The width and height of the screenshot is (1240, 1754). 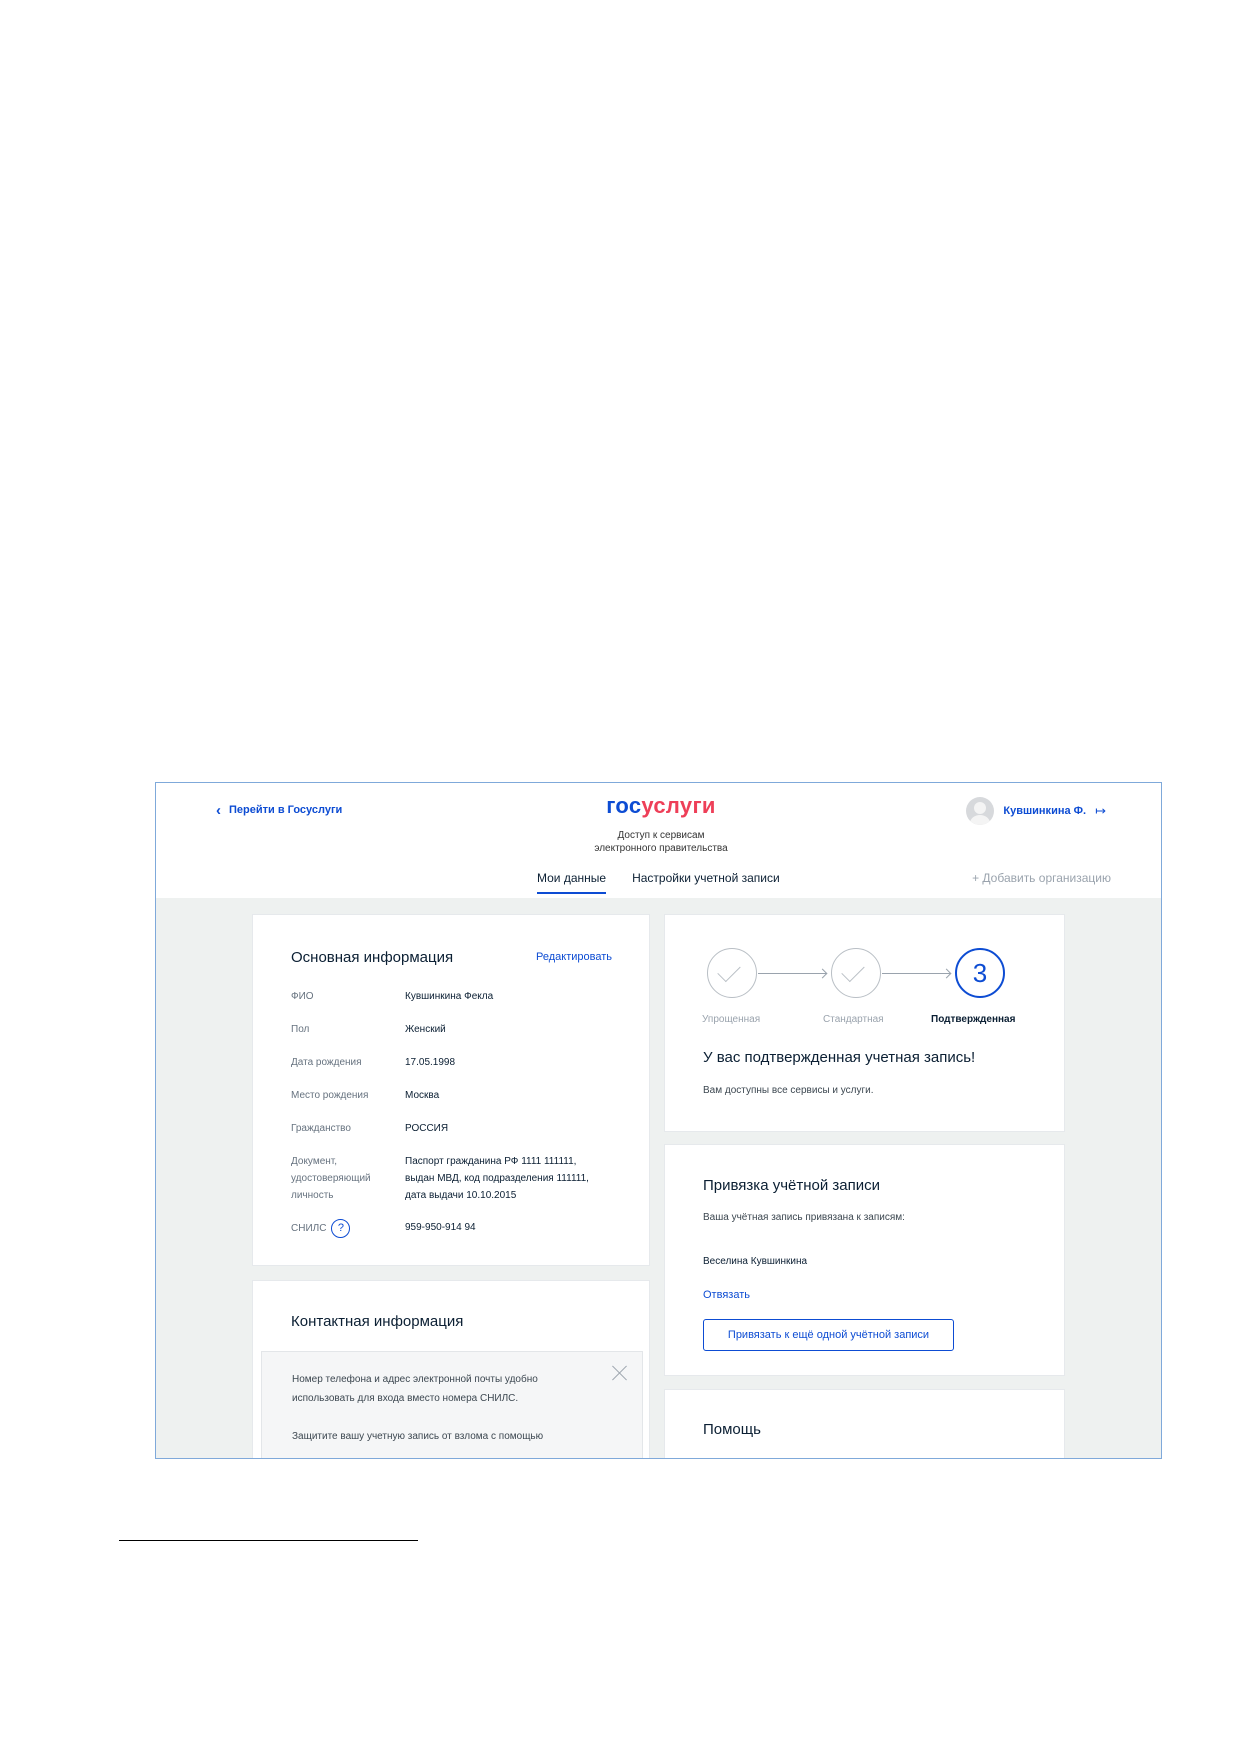 I want to click on account-link-title: Привязка учётной записи, so click(x=792, y=1185).